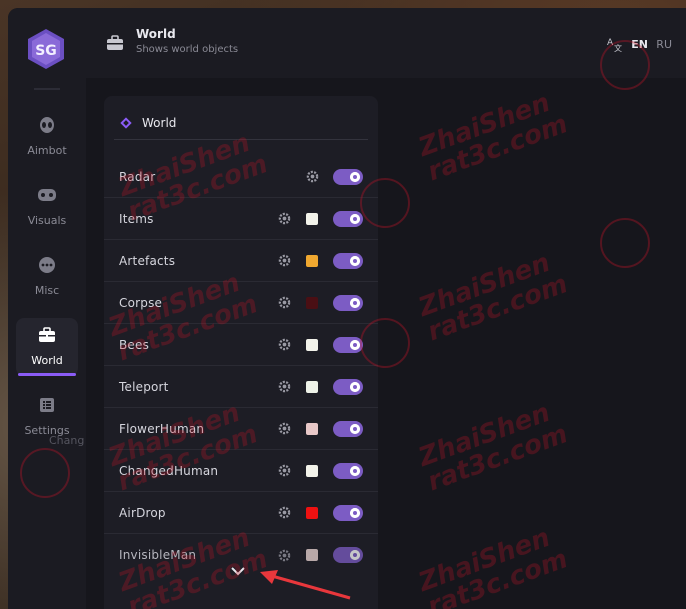  What do you see at coordinates (241, 177) in the screenshot?
I see `list-item: Radar` at bounding box center [241, 177].